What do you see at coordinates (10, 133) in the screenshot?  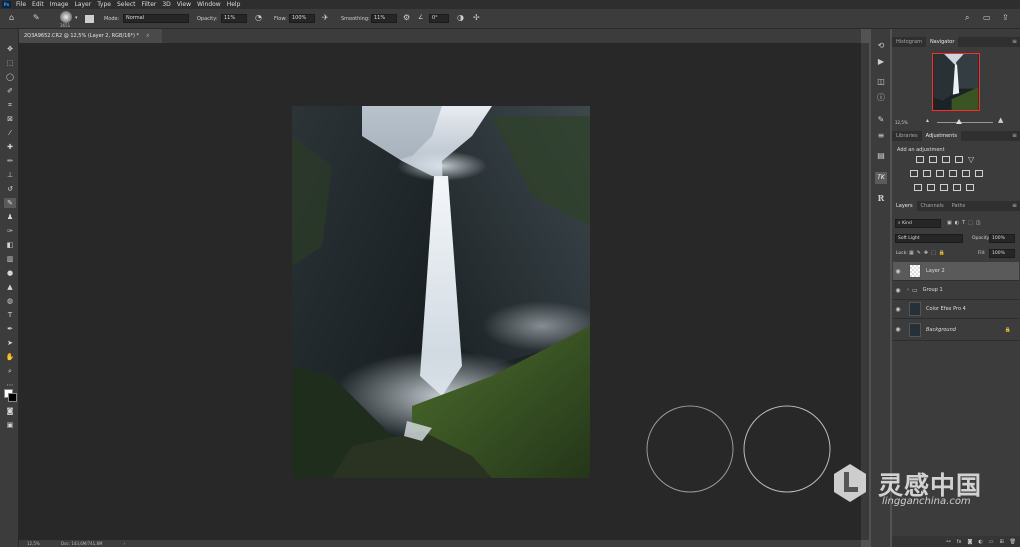 I see `eyedropper-tool-icon: ⁄` at bounding box center [10, 133].